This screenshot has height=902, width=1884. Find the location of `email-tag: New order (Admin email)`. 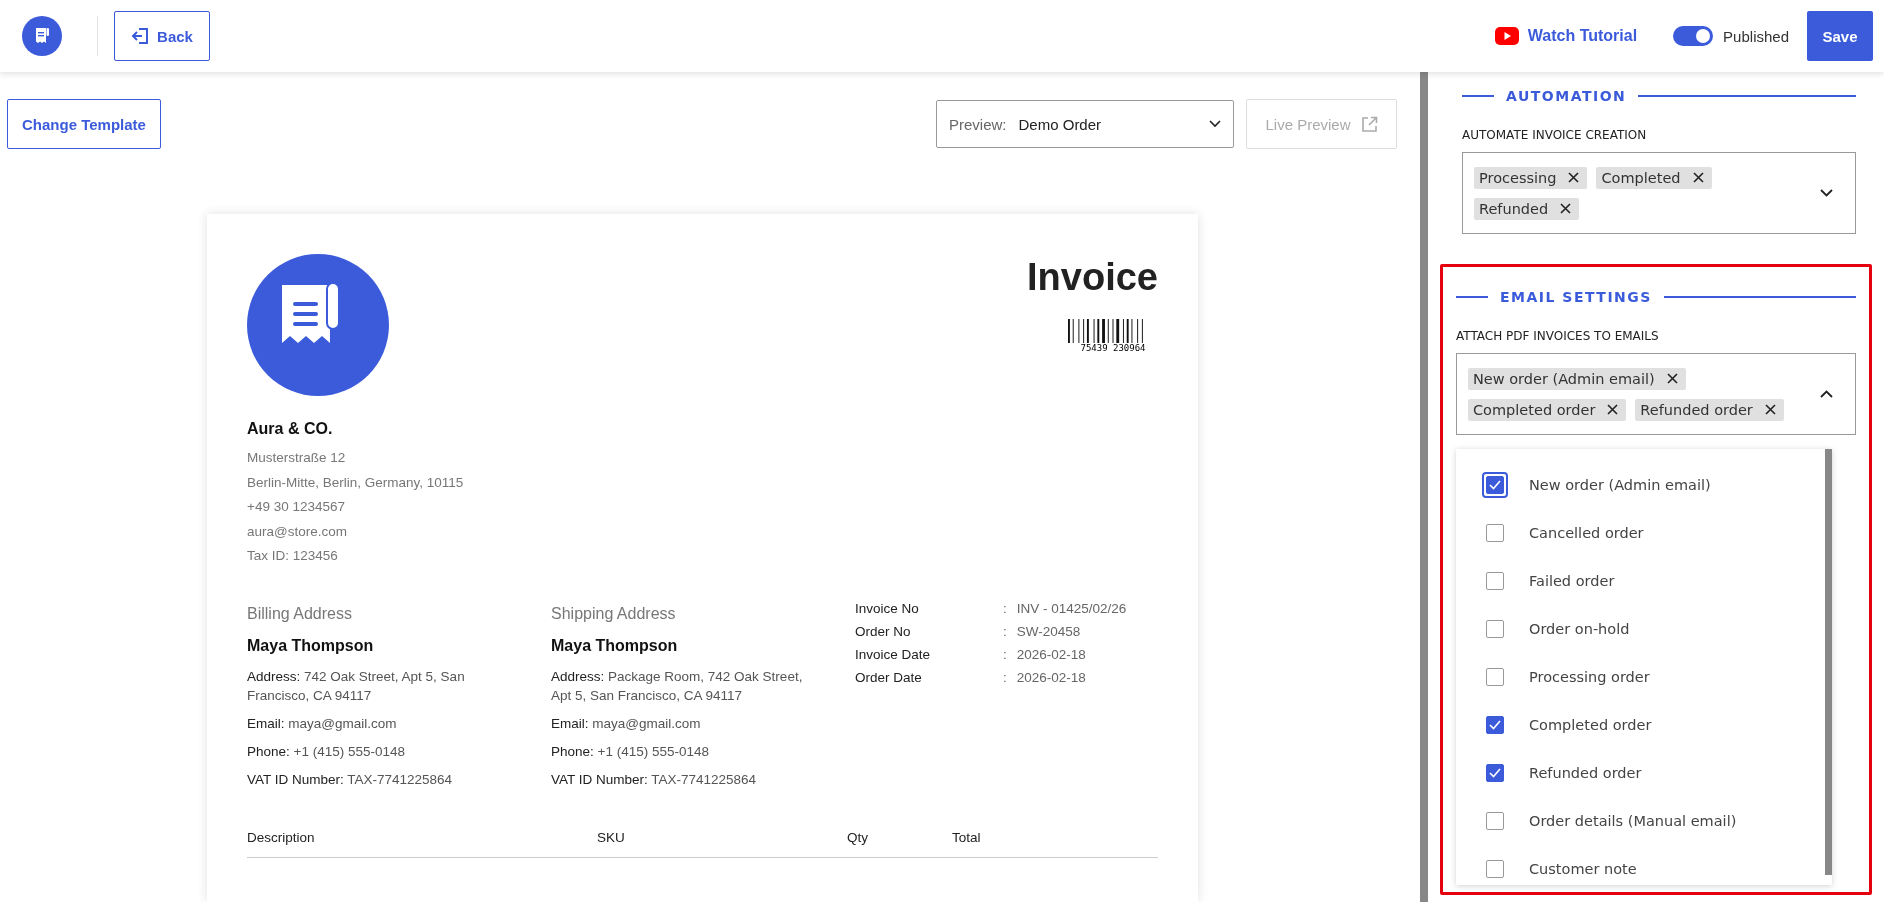

email-tag: New order (Admin email) is located at coordinates (1577, 378).